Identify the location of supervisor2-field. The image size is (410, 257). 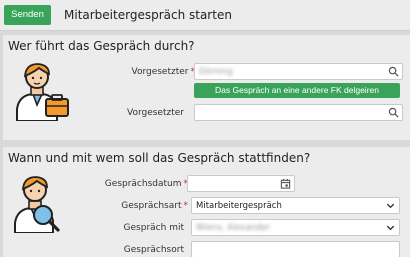
(298, 112).